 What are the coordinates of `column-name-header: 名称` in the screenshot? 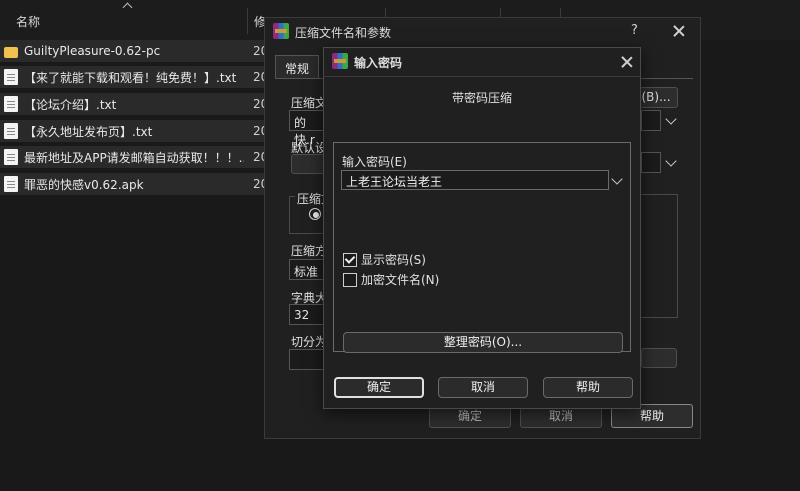 It's located at (28, 21).